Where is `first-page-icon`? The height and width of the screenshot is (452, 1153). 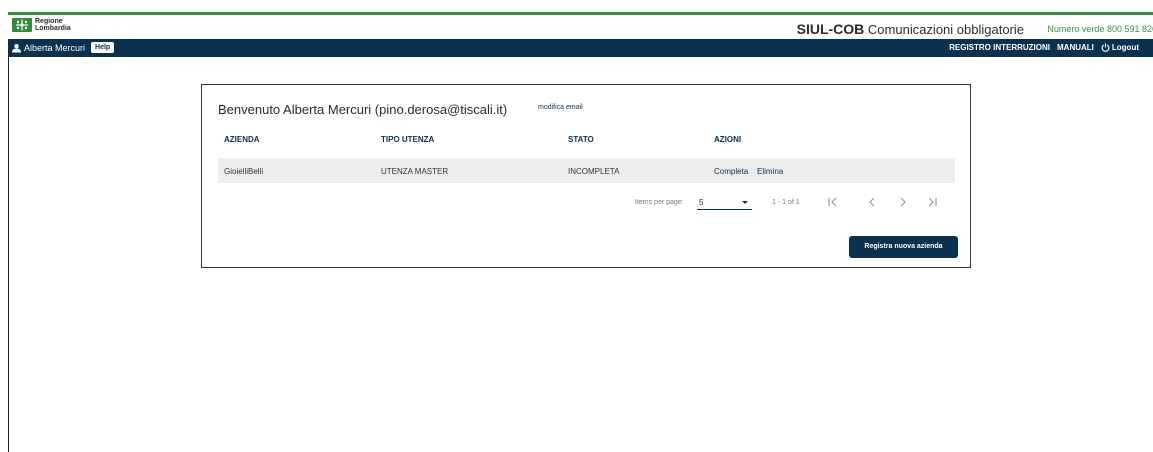 first-page-icon is located at coordinates (833, 202).